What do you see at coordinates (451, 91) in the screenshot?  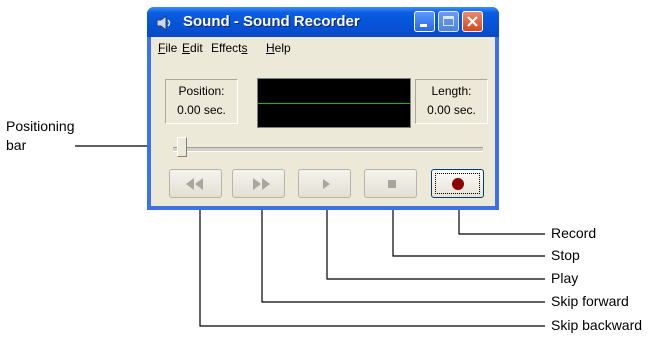 I see `length-label: Length:` at bounding box center [451, 91].